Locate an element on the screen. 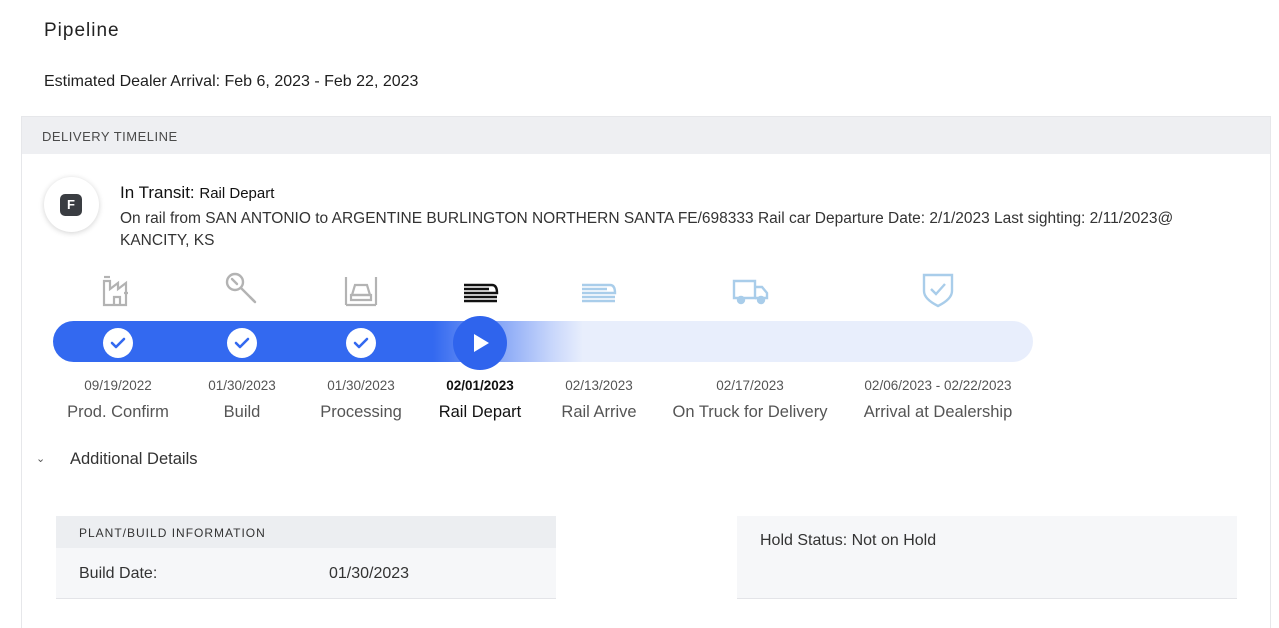  wrench-icon is located at coordinates (242, 289).